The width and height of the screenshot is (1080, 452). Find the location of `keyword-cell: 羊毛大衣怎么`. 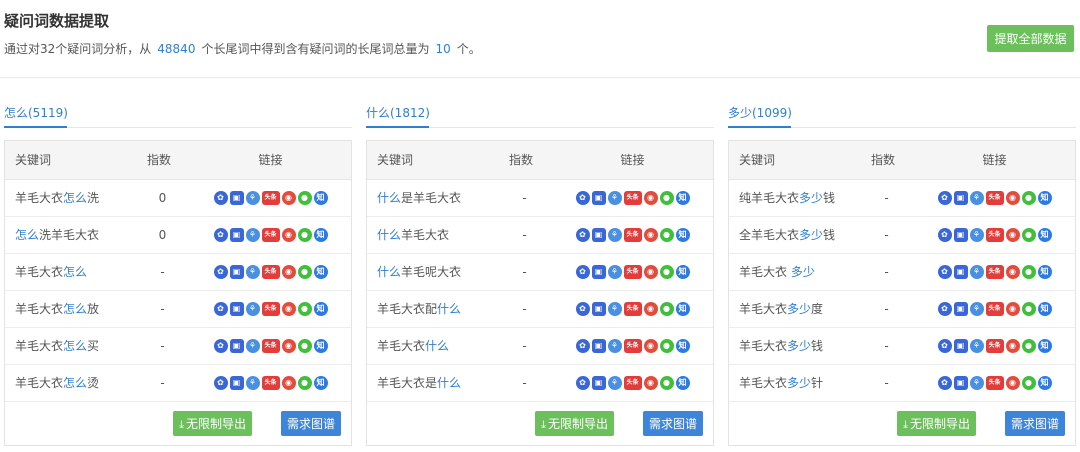

keyword-cell: 羊毛大衣怎么 is located at coordinates (70, 272).